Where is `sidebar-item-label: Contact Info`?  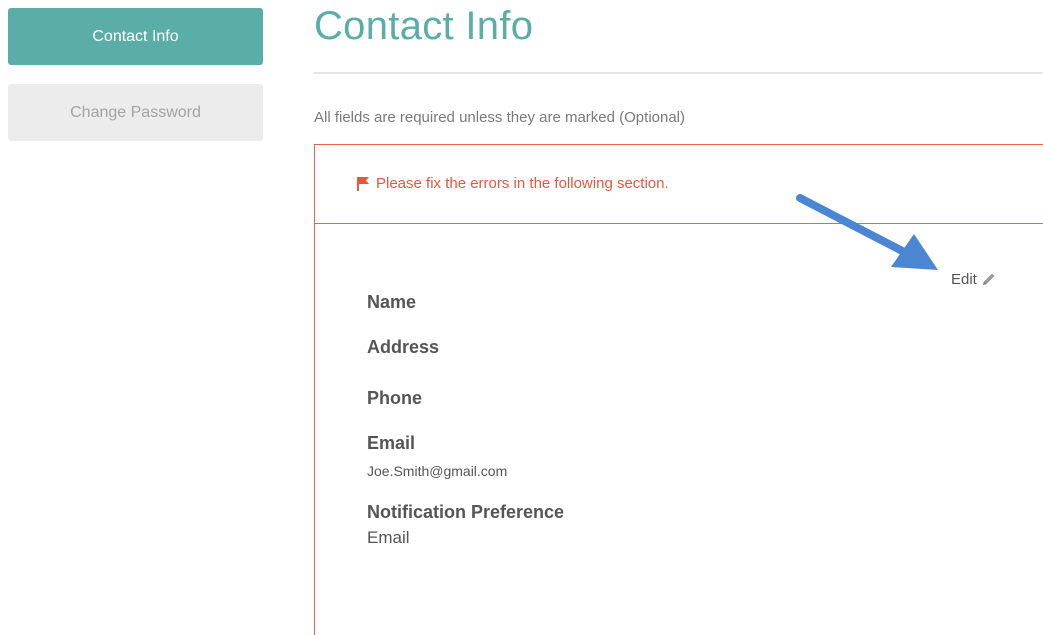
sidebar-item-label: Contact Info is located at coordinates (135, 36).